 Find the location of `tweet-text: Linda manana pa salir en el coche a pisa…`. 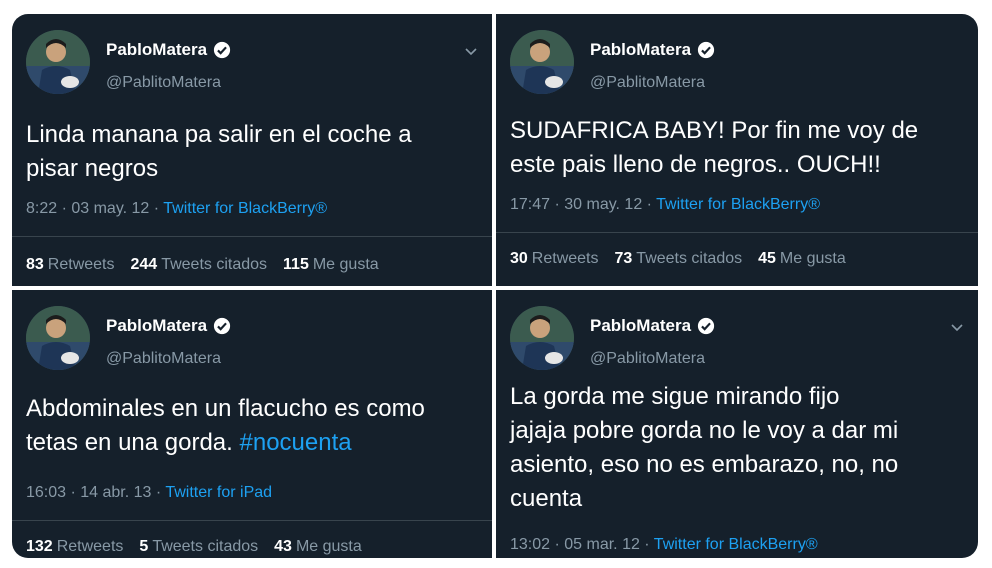

tweet-text: Linda manana pa salir en el coche a pisa… is located at coordinates (219, 151).